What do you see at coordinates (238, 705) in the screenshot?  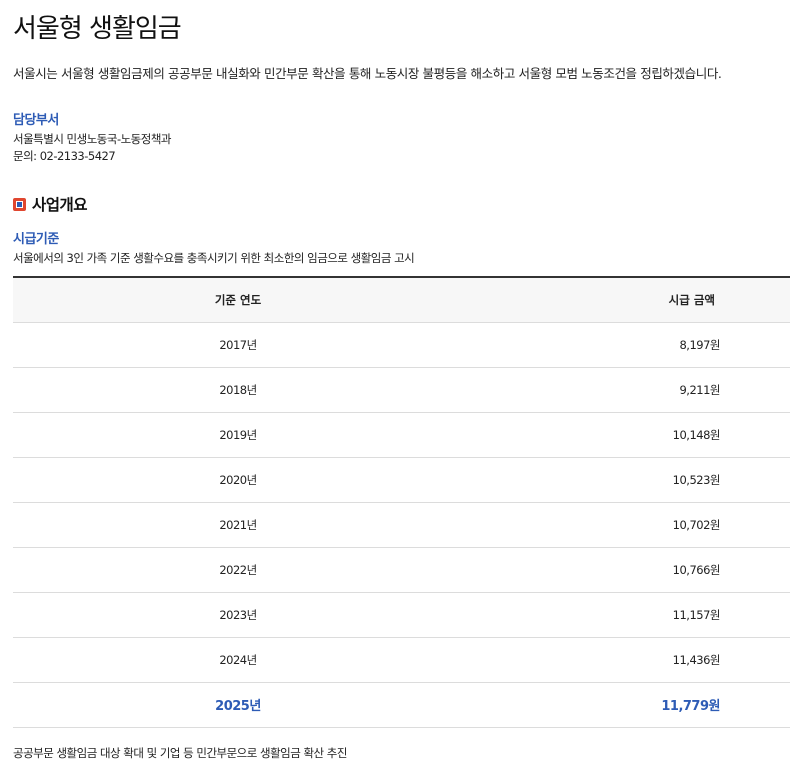 I see `row-year: 2025년` at bounding box center [238, 705].